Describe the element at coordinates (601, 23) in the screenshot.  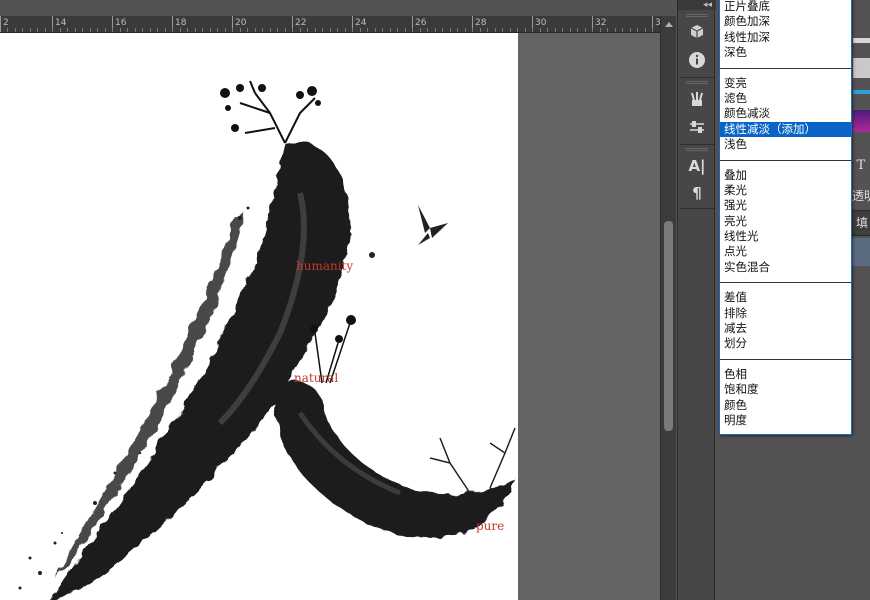
I see `ruler-label: 32` at that location.